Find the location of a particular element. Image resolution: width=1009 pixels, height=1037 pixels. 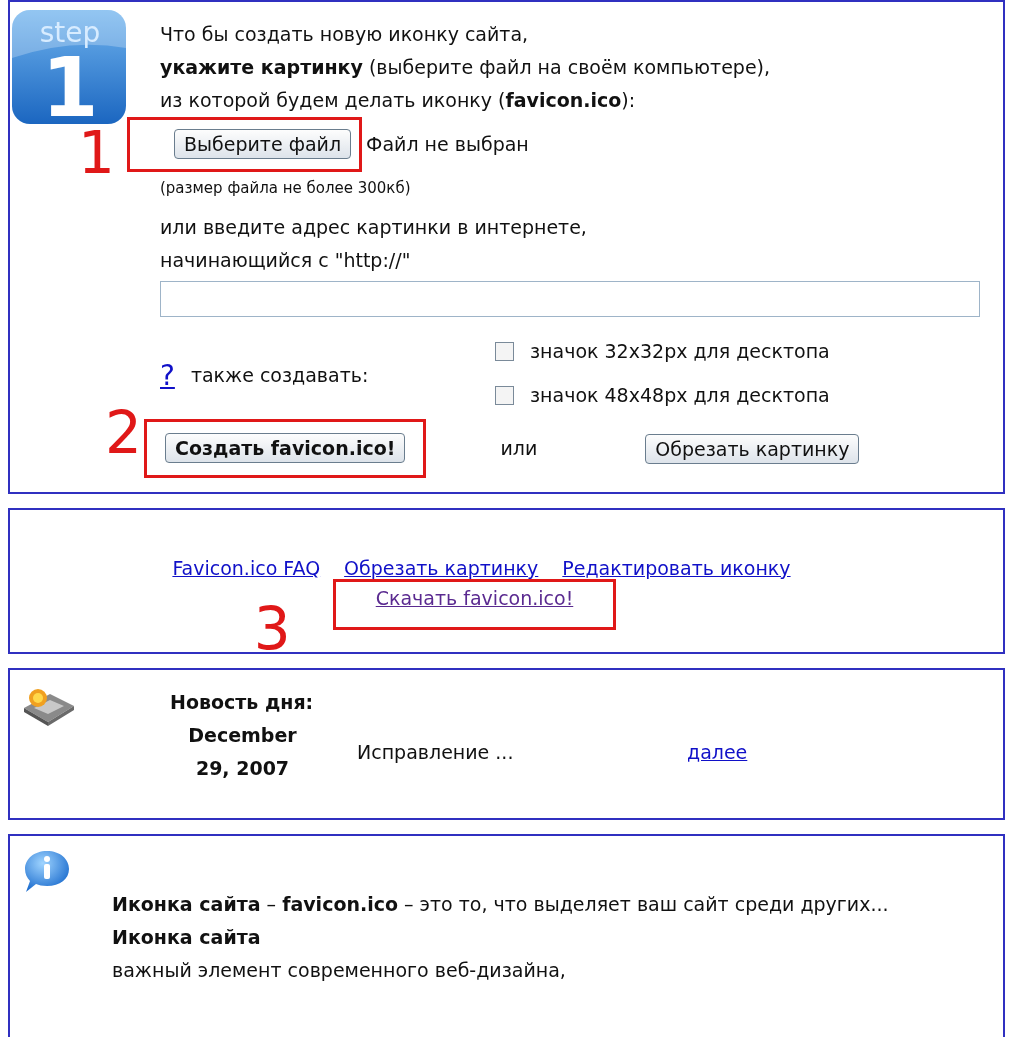

url-hint-text: или введите адрес картинки в интернете, is located at coordinates (374, 227).